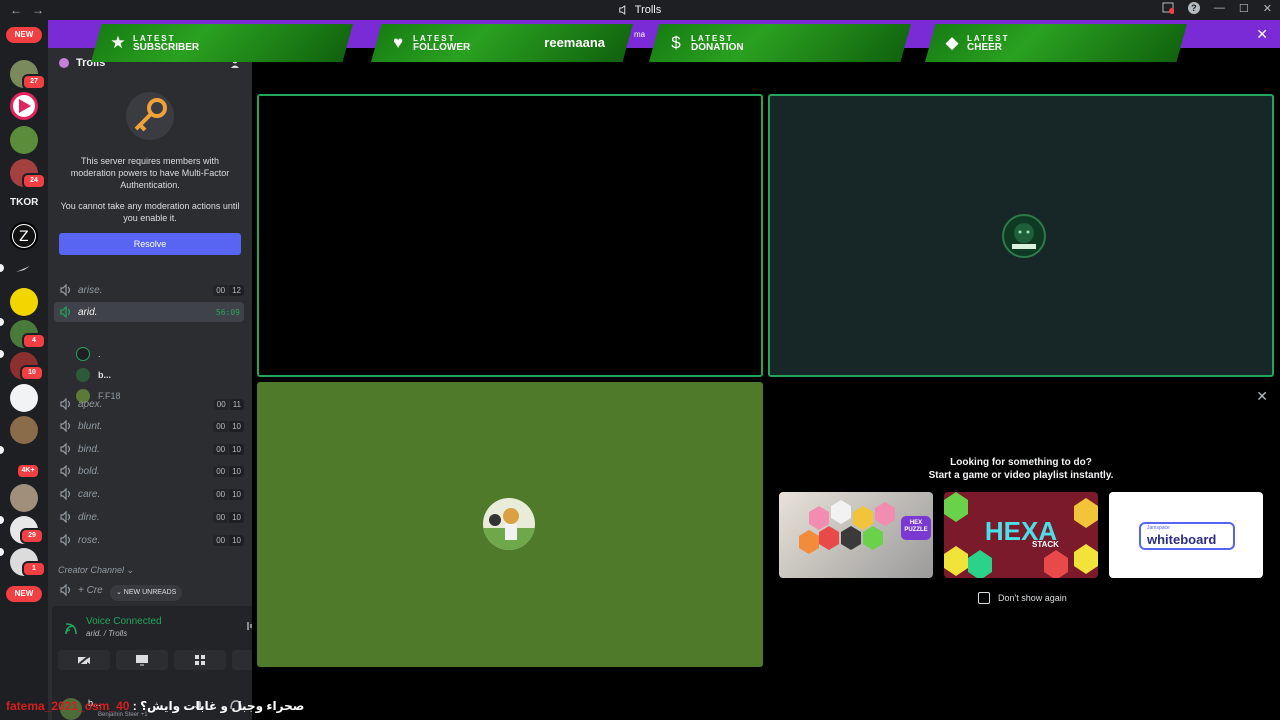 The image size is (1280, 720). I want to click on voice-channel-dine: dine. 00 10, so click(149, 517).